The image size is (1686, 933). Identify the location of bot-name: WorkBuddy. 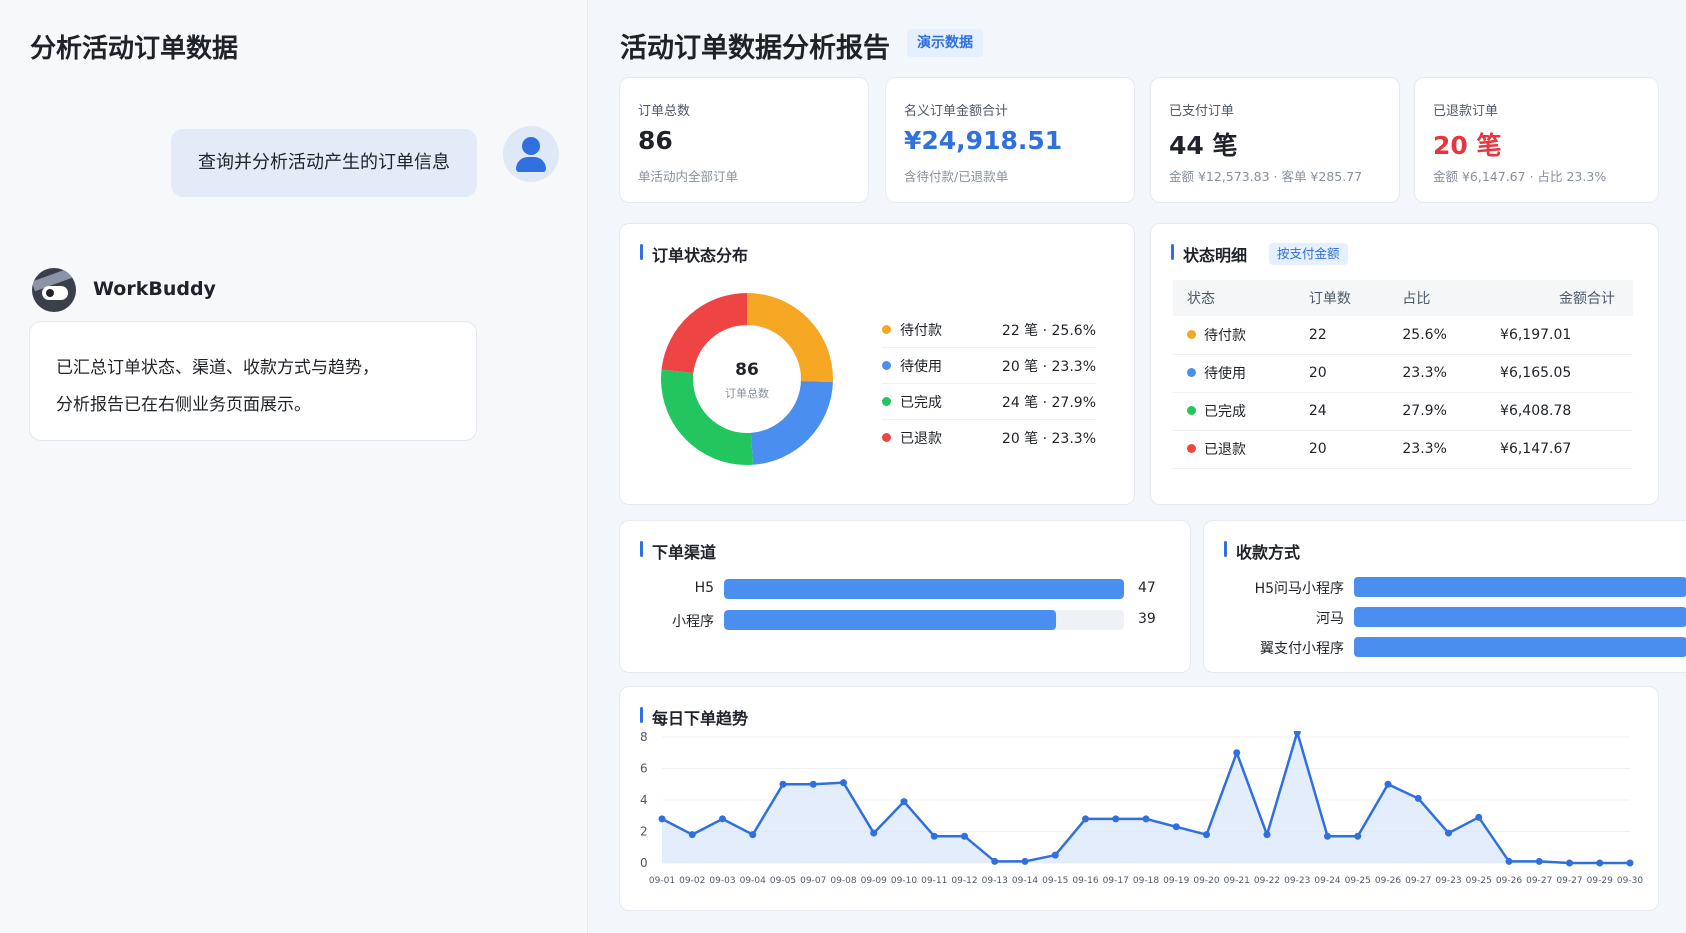
(154, 289).